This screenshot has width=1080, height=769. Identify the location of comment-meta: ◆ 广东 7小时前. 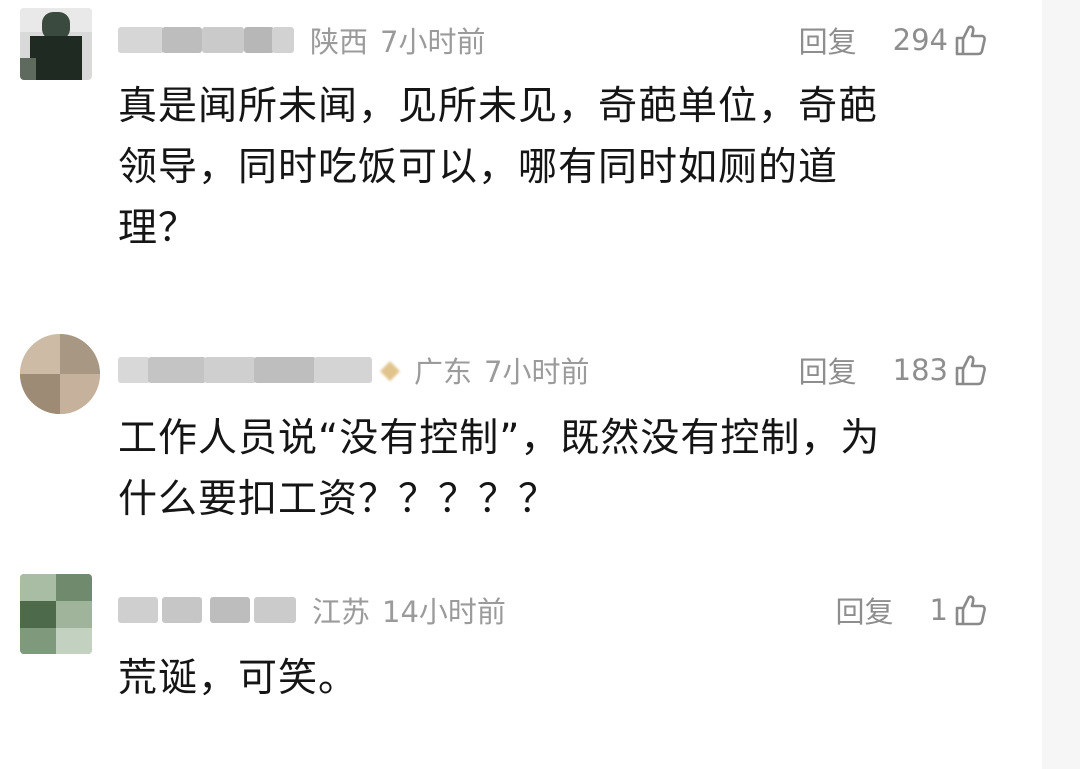
(354, 370).